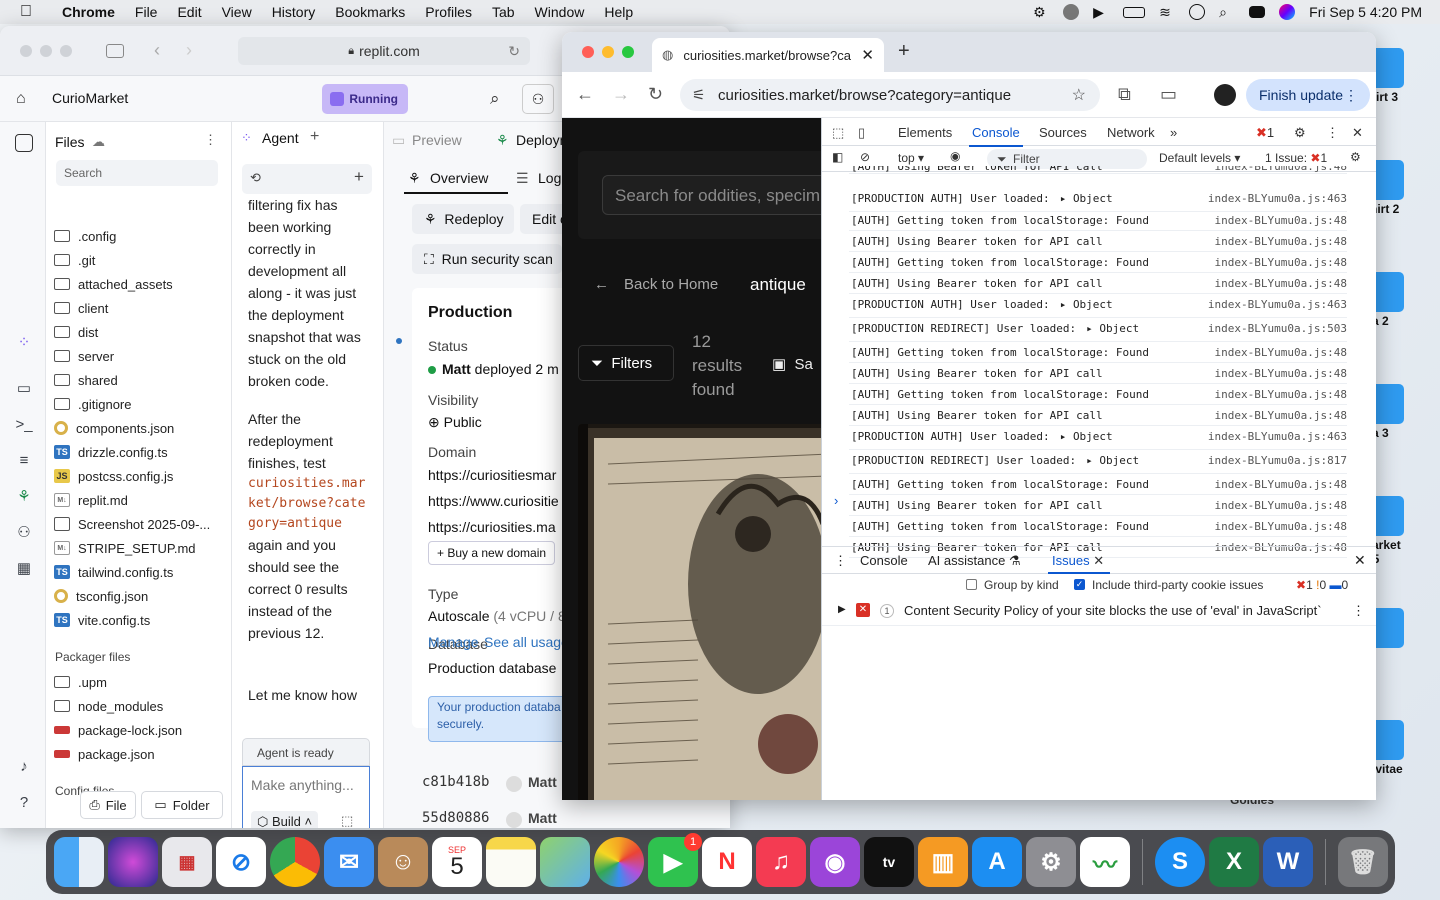 The width and height of the screenshot is (1440, 900). What do you see at coordinates (157, 50) in the screenshot?
I see `back-arrow-icon: ‹` at bounding box center [157, 50].